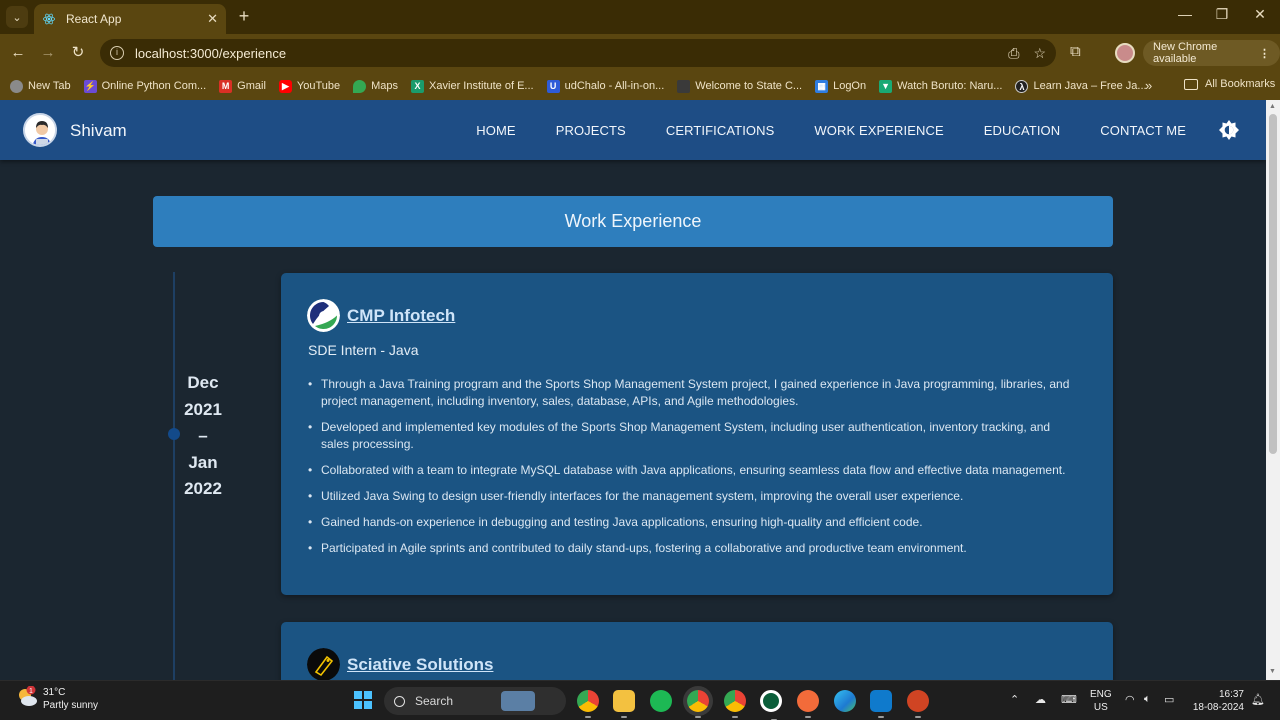 The width and height of the screenshot is (1280, 720). I want to click on avatar, so click(40, 130).